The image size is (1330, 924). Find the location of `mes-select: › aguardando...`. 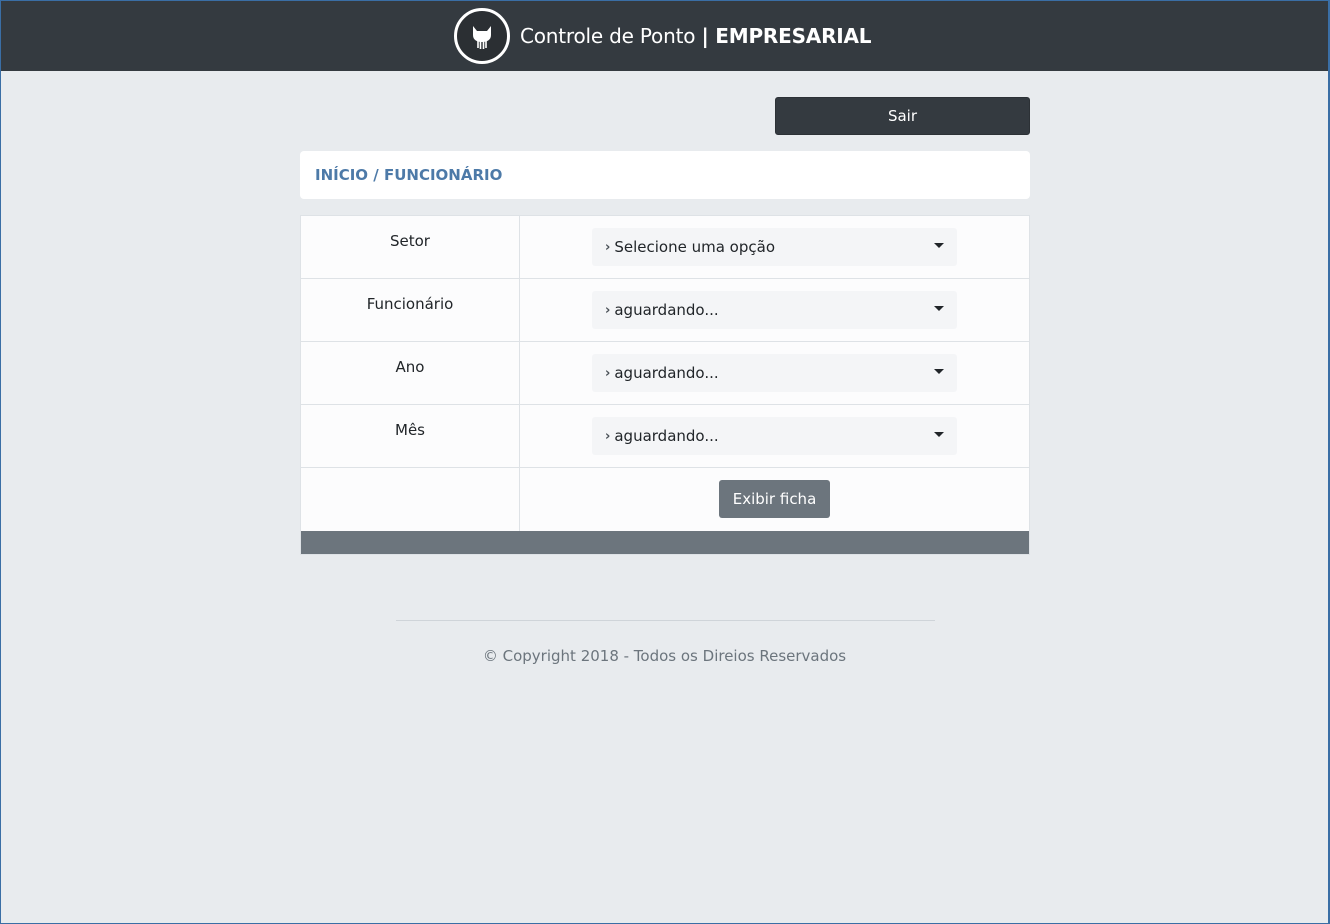

mes-select: › aguardando... is located at coordinates (774, 436).